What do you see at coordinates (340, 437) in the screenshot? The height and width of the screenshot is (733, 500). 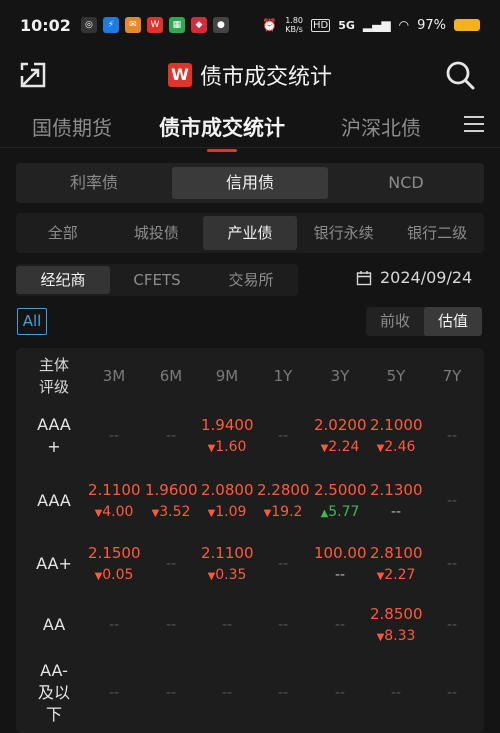 I see `table-cell: 2.0200 ▼2.24` at bounding box center [340, 437].